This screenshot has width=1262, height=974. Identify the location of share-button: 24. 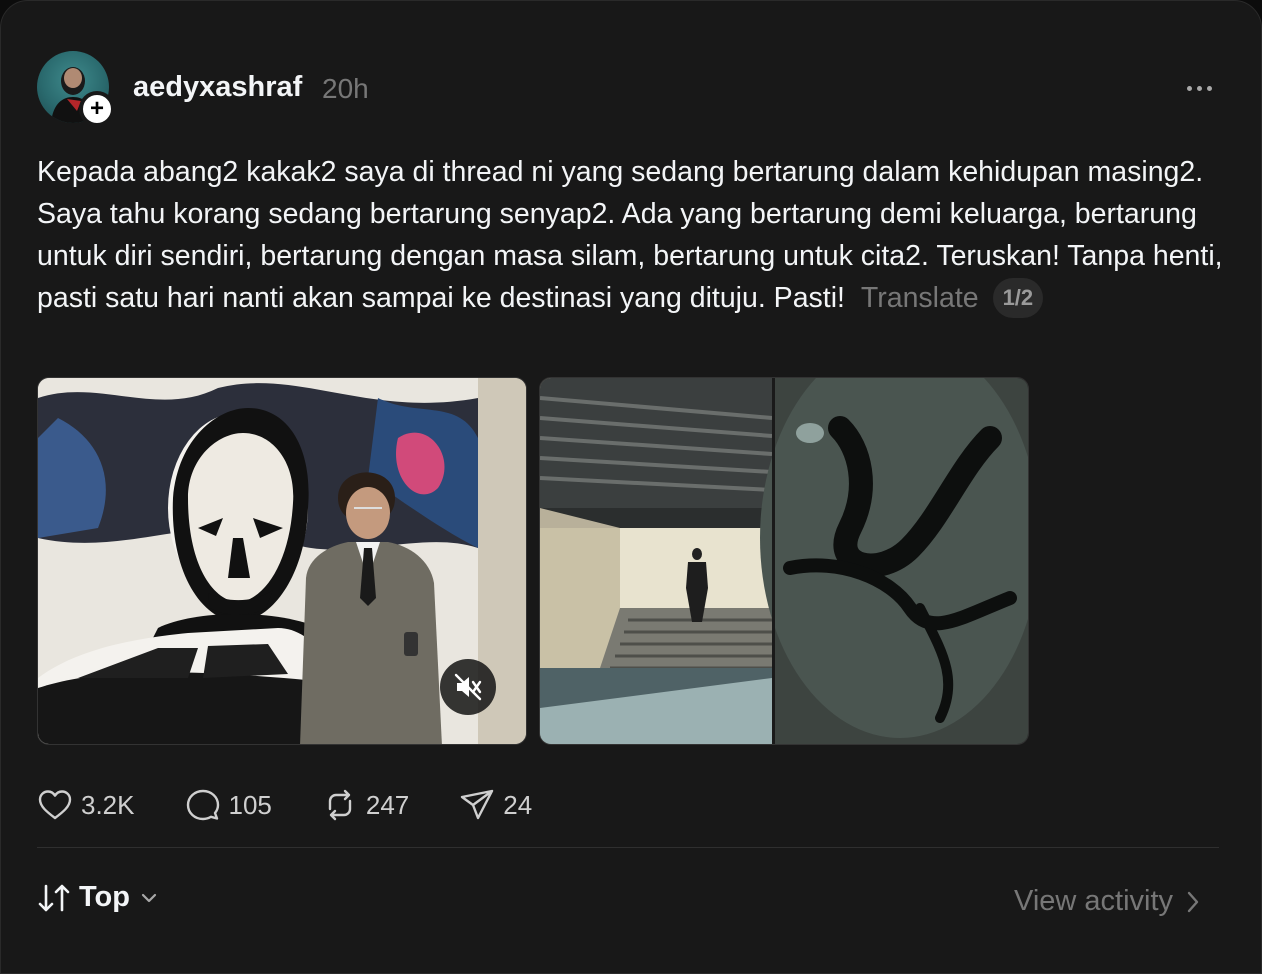
(495, 805).